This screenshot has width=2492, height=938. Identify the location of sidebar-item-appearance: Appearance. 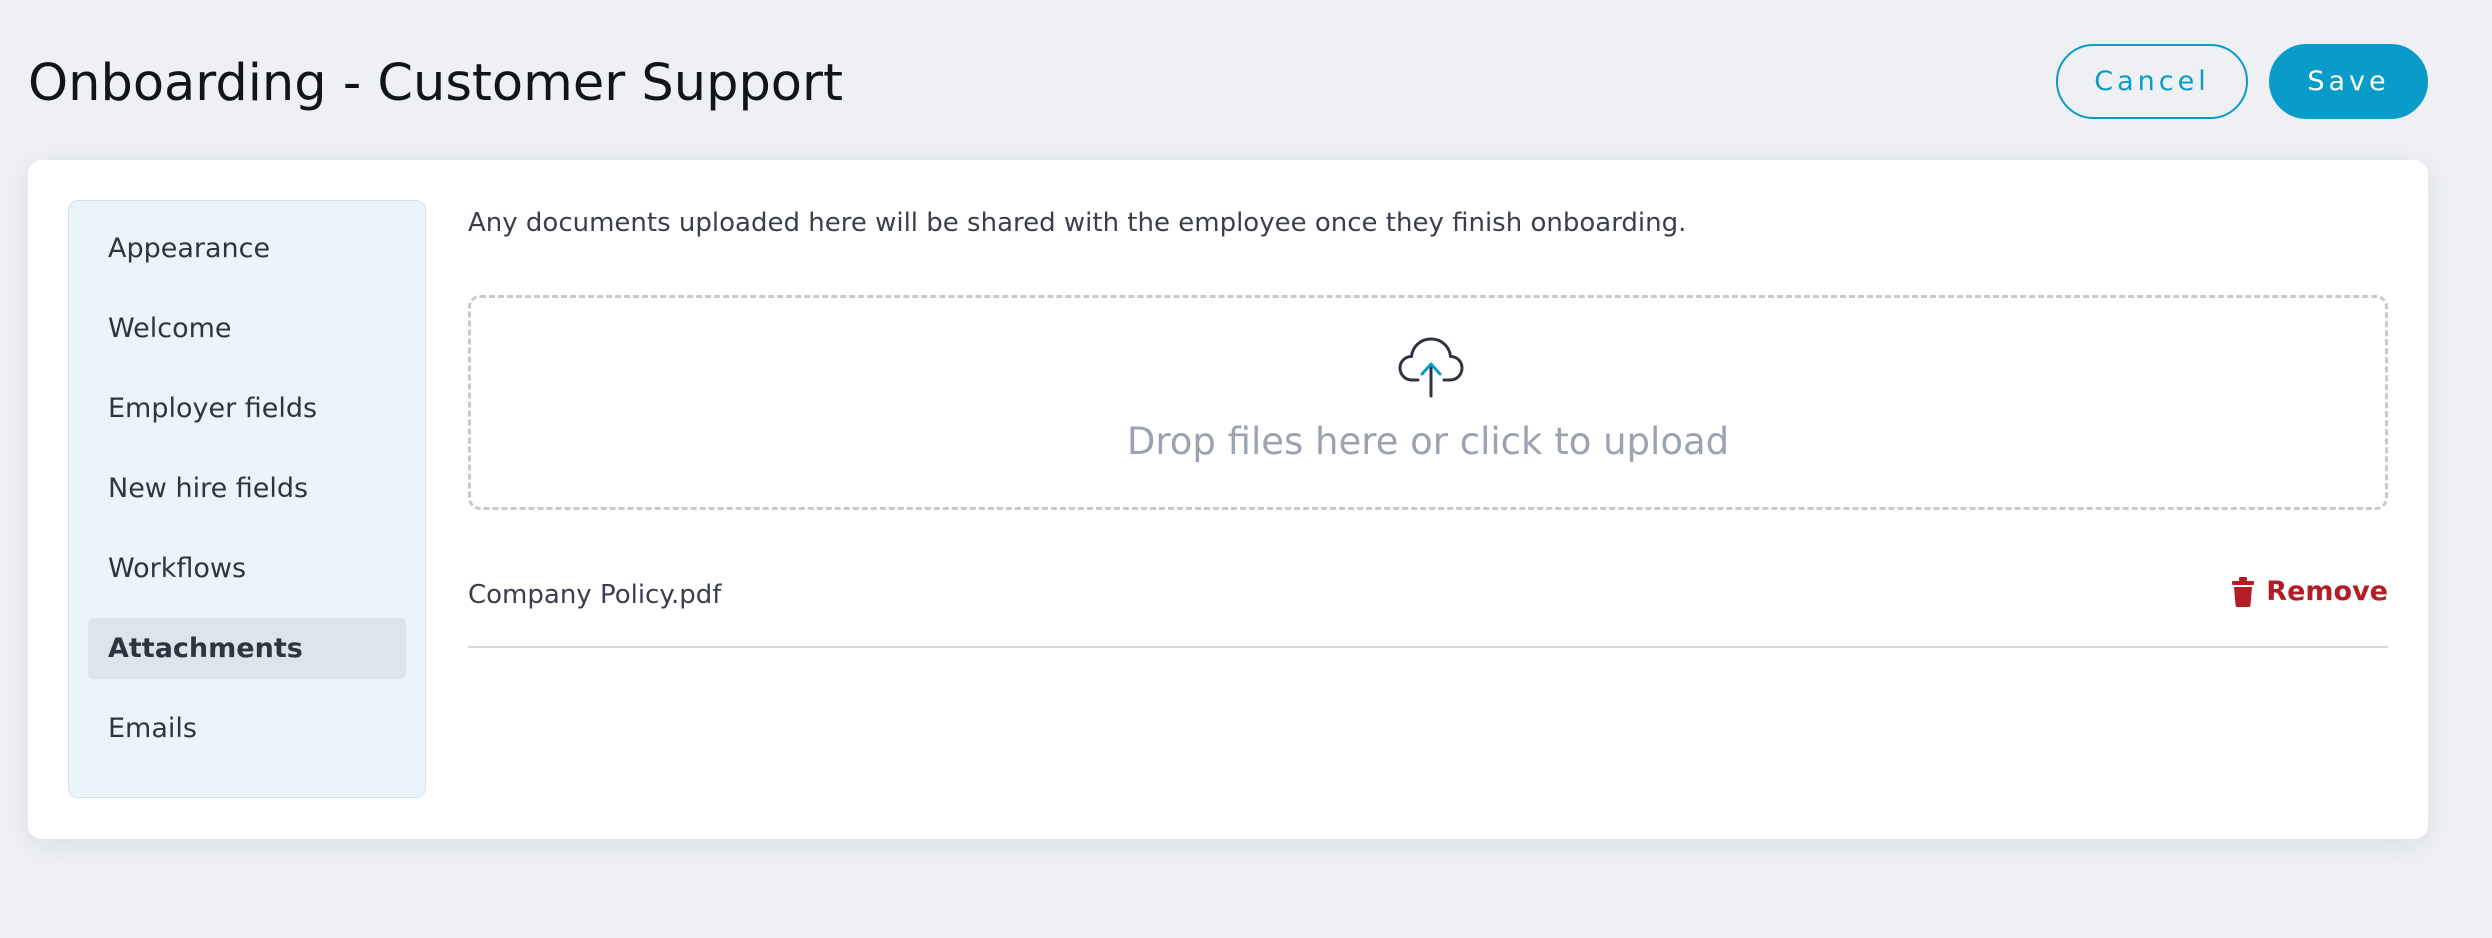
(247, 248).